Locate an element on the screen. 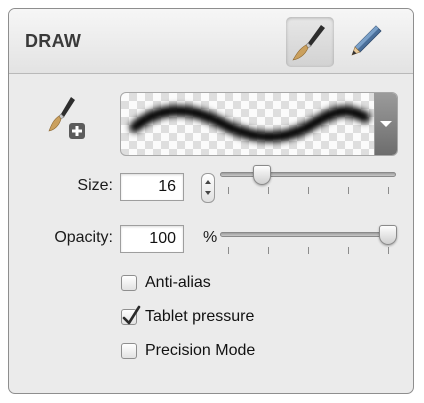 The image size is (424, 403). brush-preview-dropdown is located at coordinates (259, 124).